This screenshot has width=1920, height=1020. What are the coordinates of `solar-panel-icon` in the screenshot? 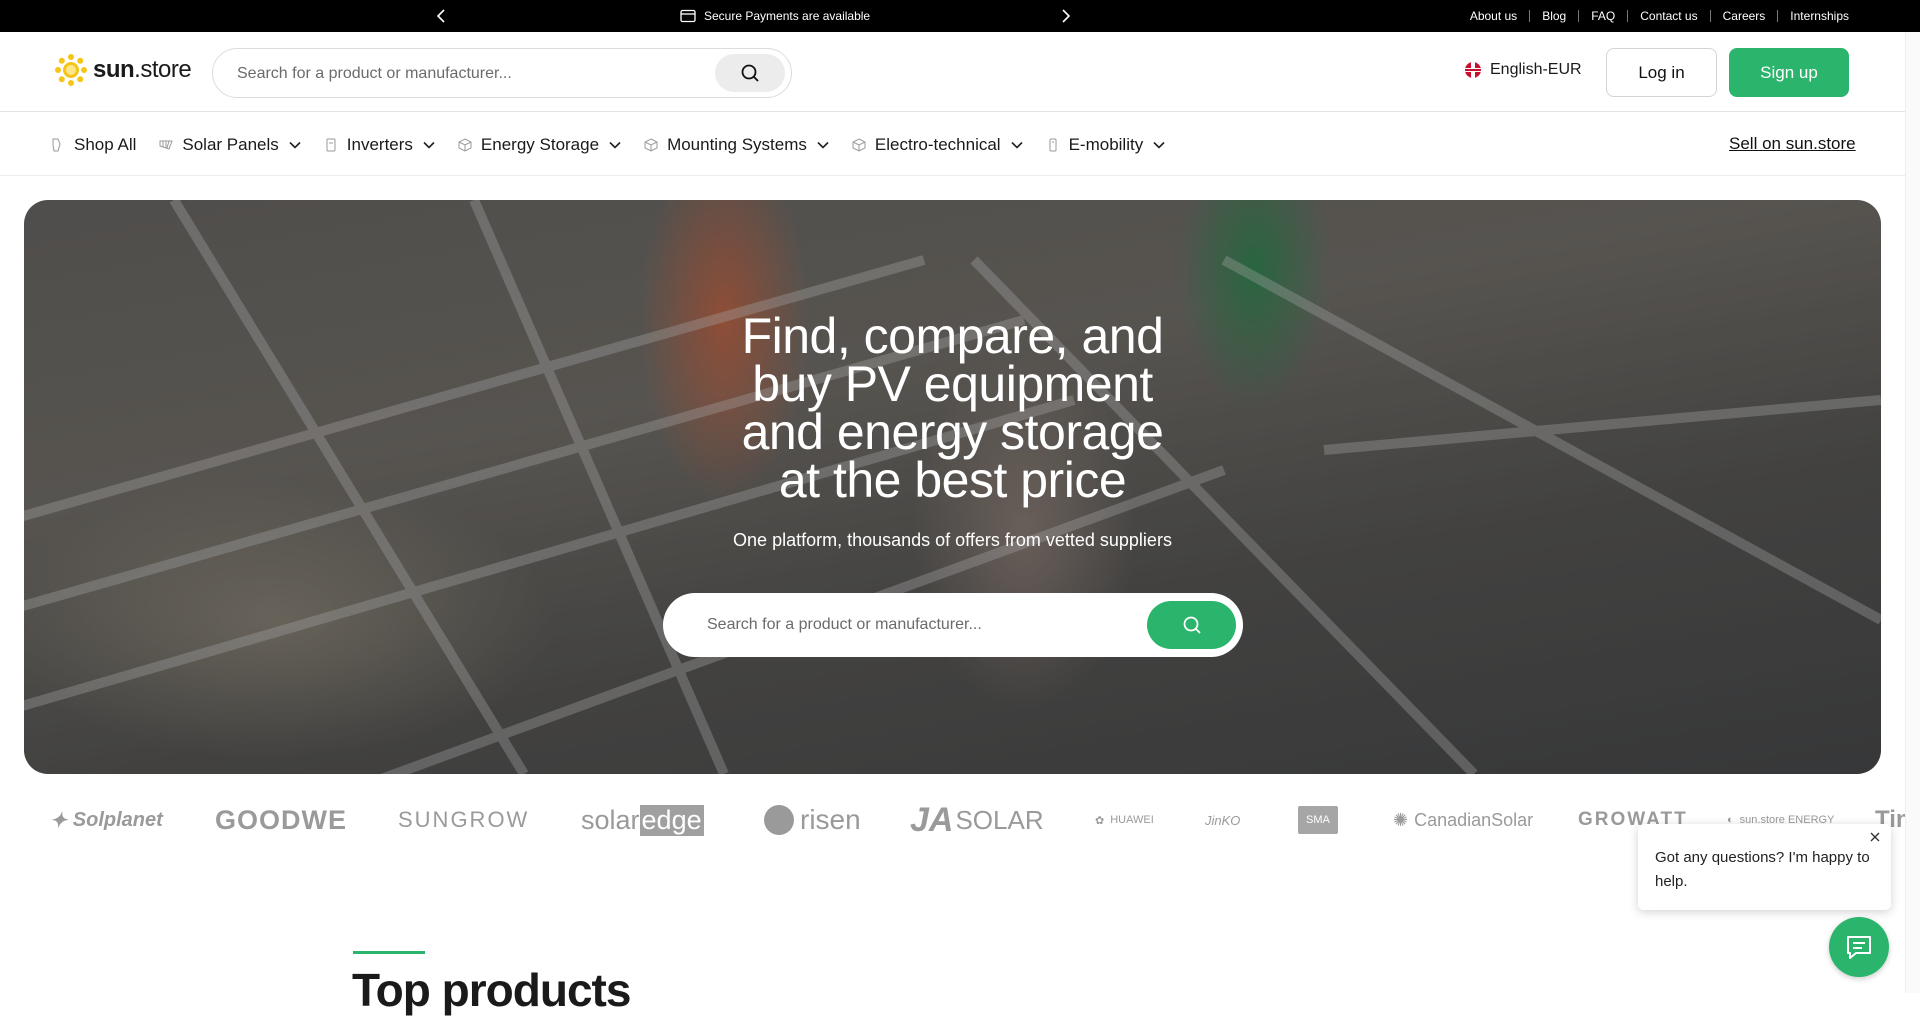 It's located at (166, 145).